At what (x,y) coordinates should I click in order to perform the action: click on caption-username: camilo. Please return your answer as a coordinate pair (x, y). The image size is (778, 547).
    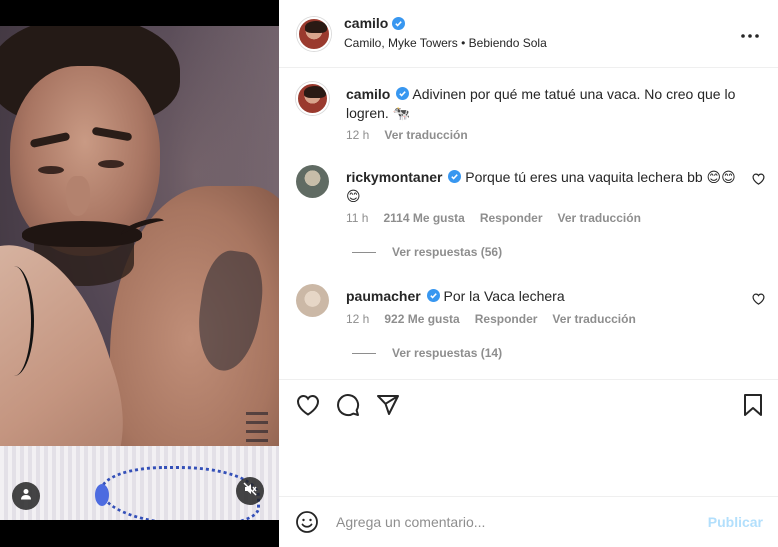
    Looking at the image, I should click on (368, 94).